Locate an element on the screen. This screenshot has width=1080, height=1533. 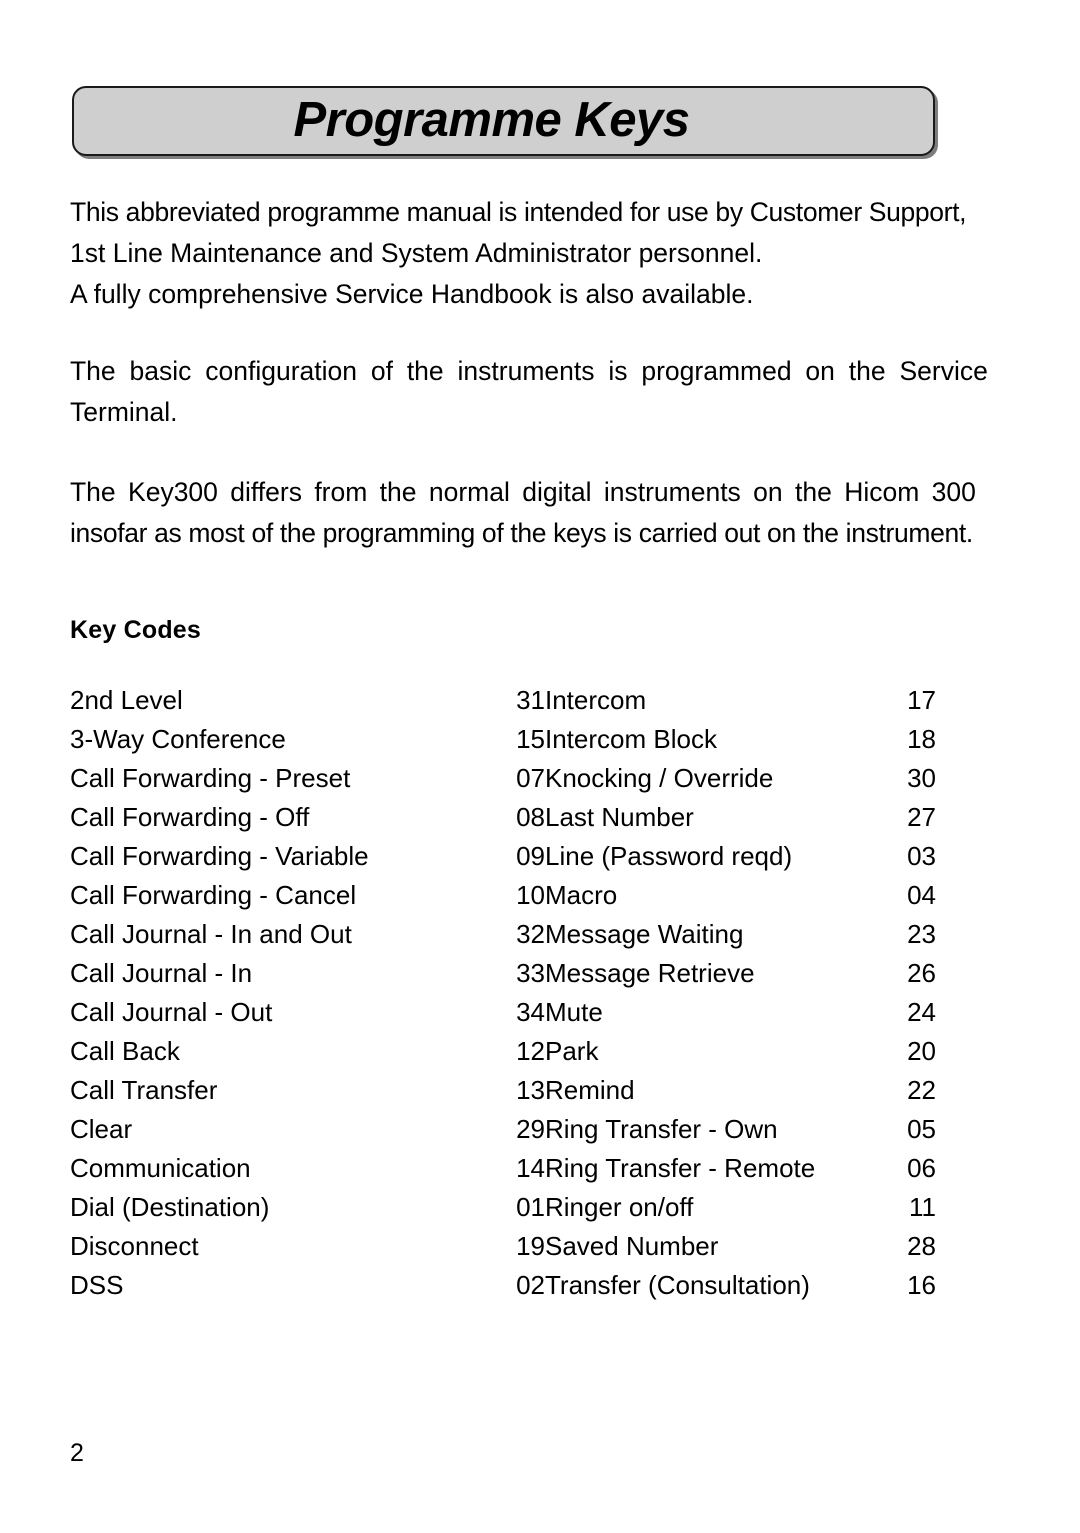
key-code: 04 is located at coordinates (921, 895).